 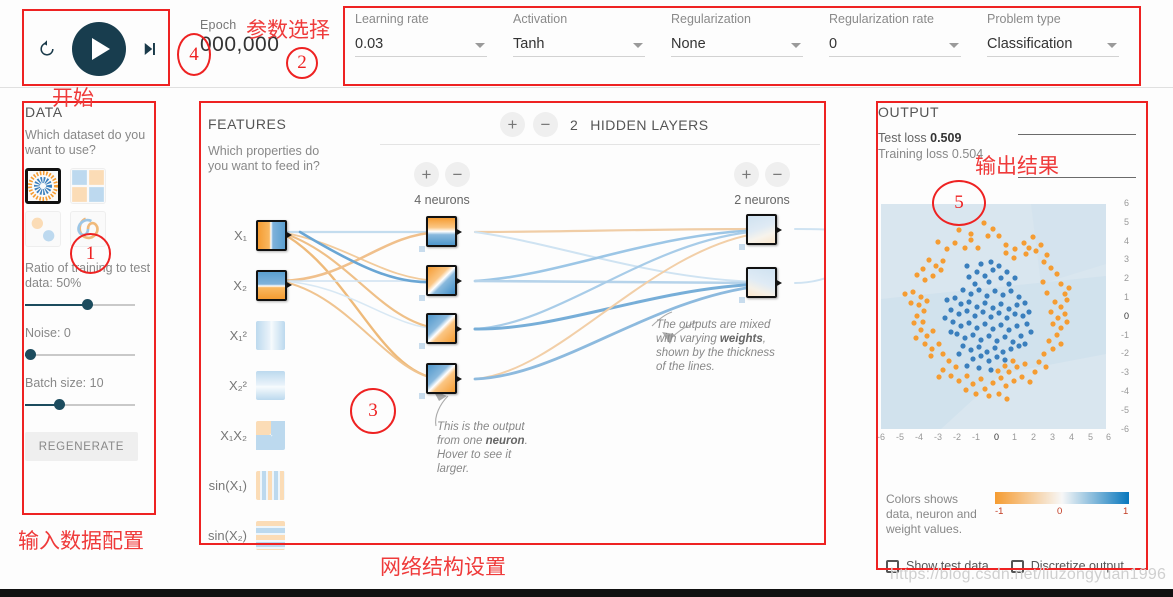 I want to click on dataset-circle, so click(x=43, y=186).